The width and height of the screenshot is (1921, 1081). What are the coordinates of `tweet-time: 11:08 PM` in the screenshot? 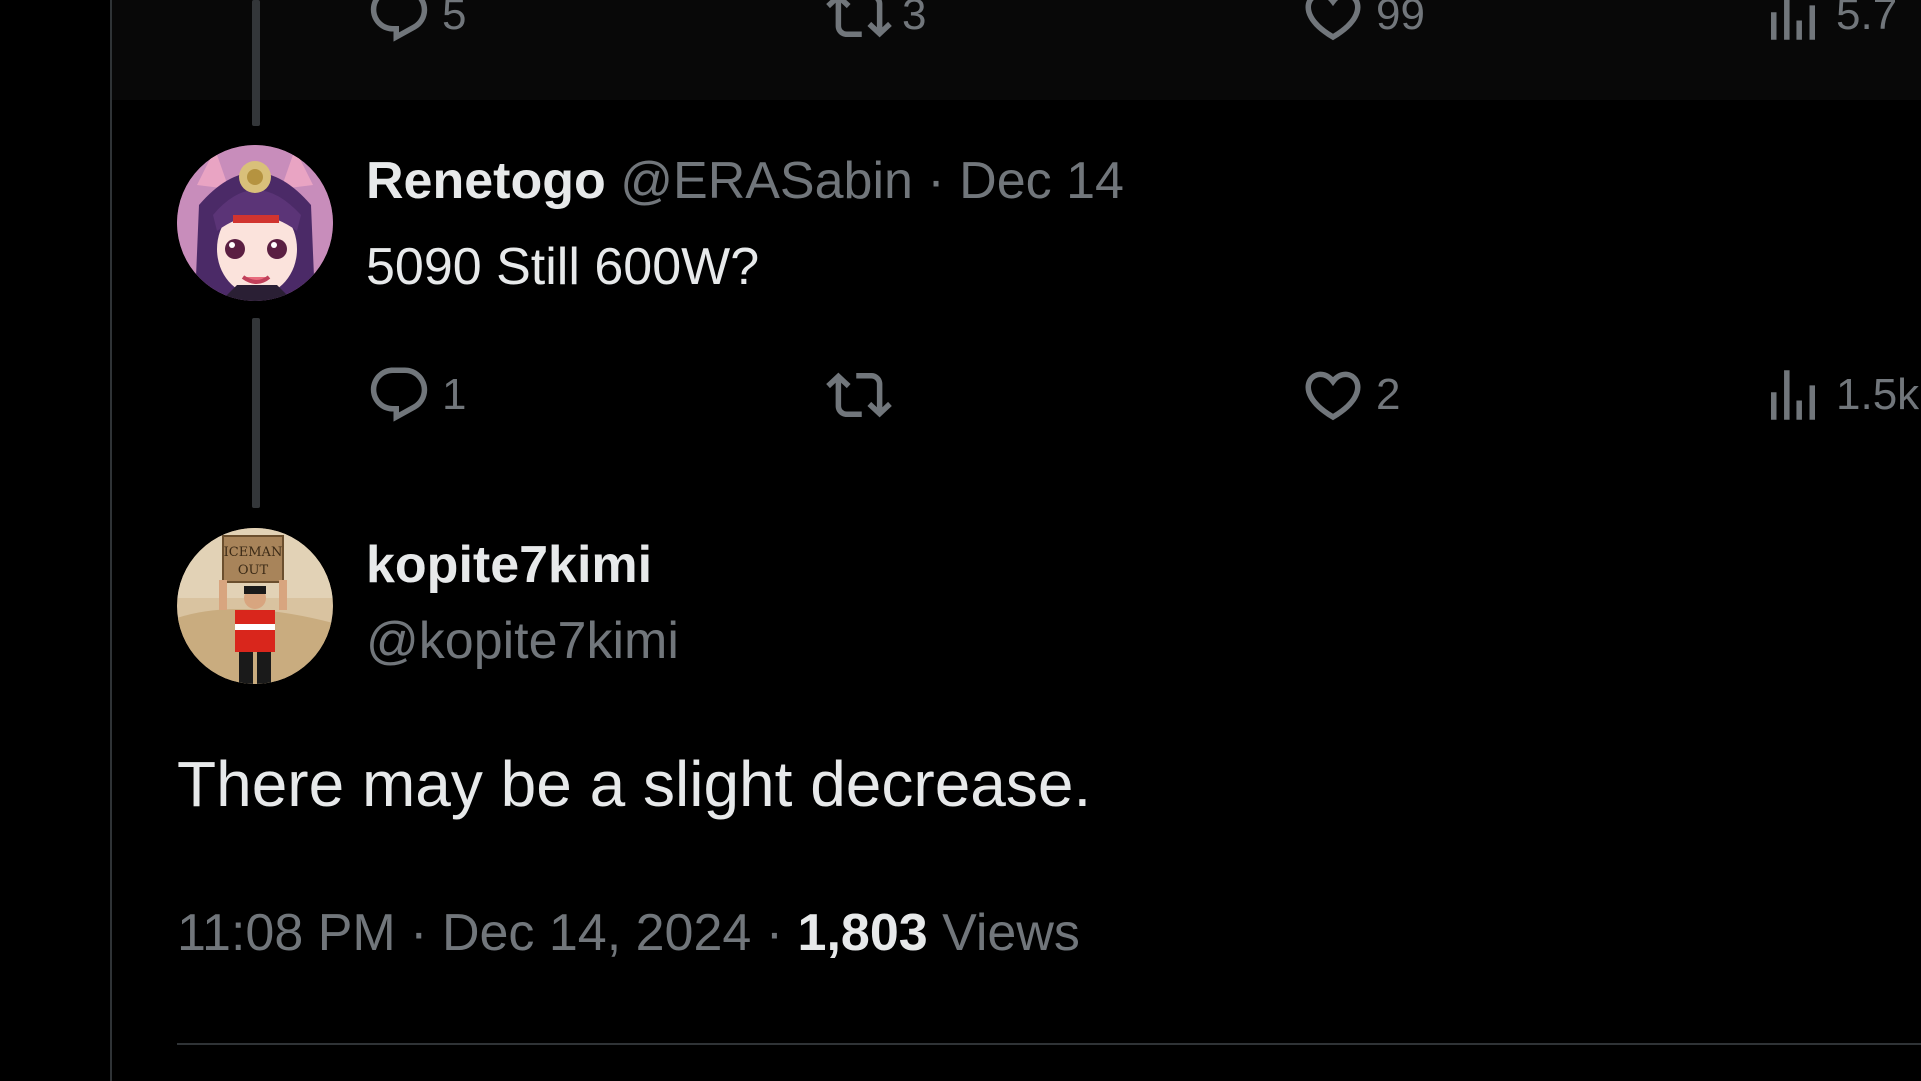 It's located at (286, 933).